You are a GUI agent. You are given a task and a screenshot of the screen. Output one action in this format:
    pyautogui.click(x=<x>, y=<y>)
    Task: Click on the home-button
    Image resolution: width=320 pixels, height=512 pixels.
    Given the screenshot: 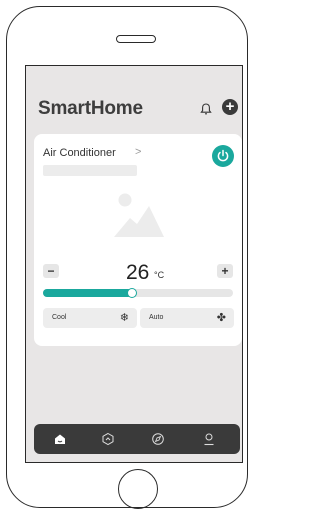 What is the action you would take?
    pyautogui.click(x=138, y=489)
    